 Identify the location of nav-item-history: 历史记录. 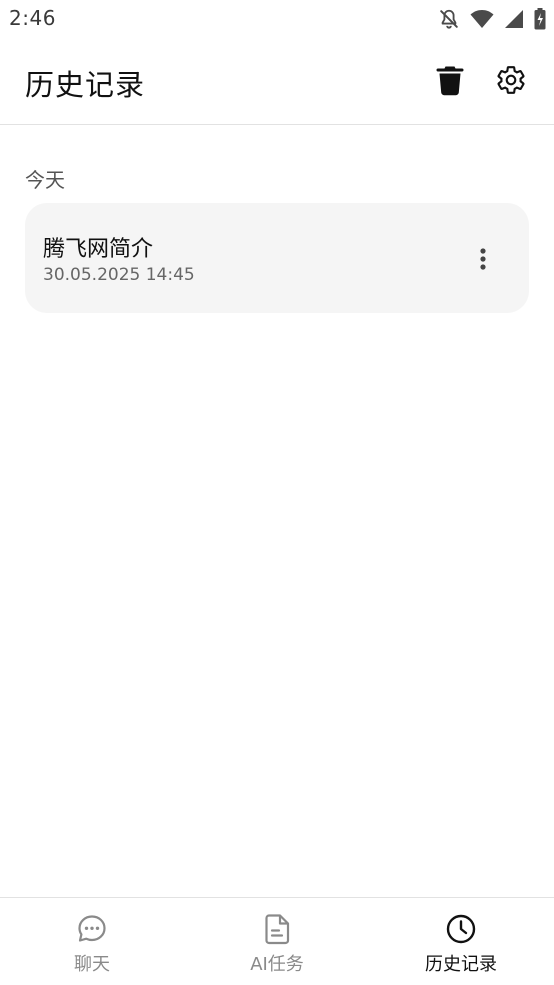
(461, 941).